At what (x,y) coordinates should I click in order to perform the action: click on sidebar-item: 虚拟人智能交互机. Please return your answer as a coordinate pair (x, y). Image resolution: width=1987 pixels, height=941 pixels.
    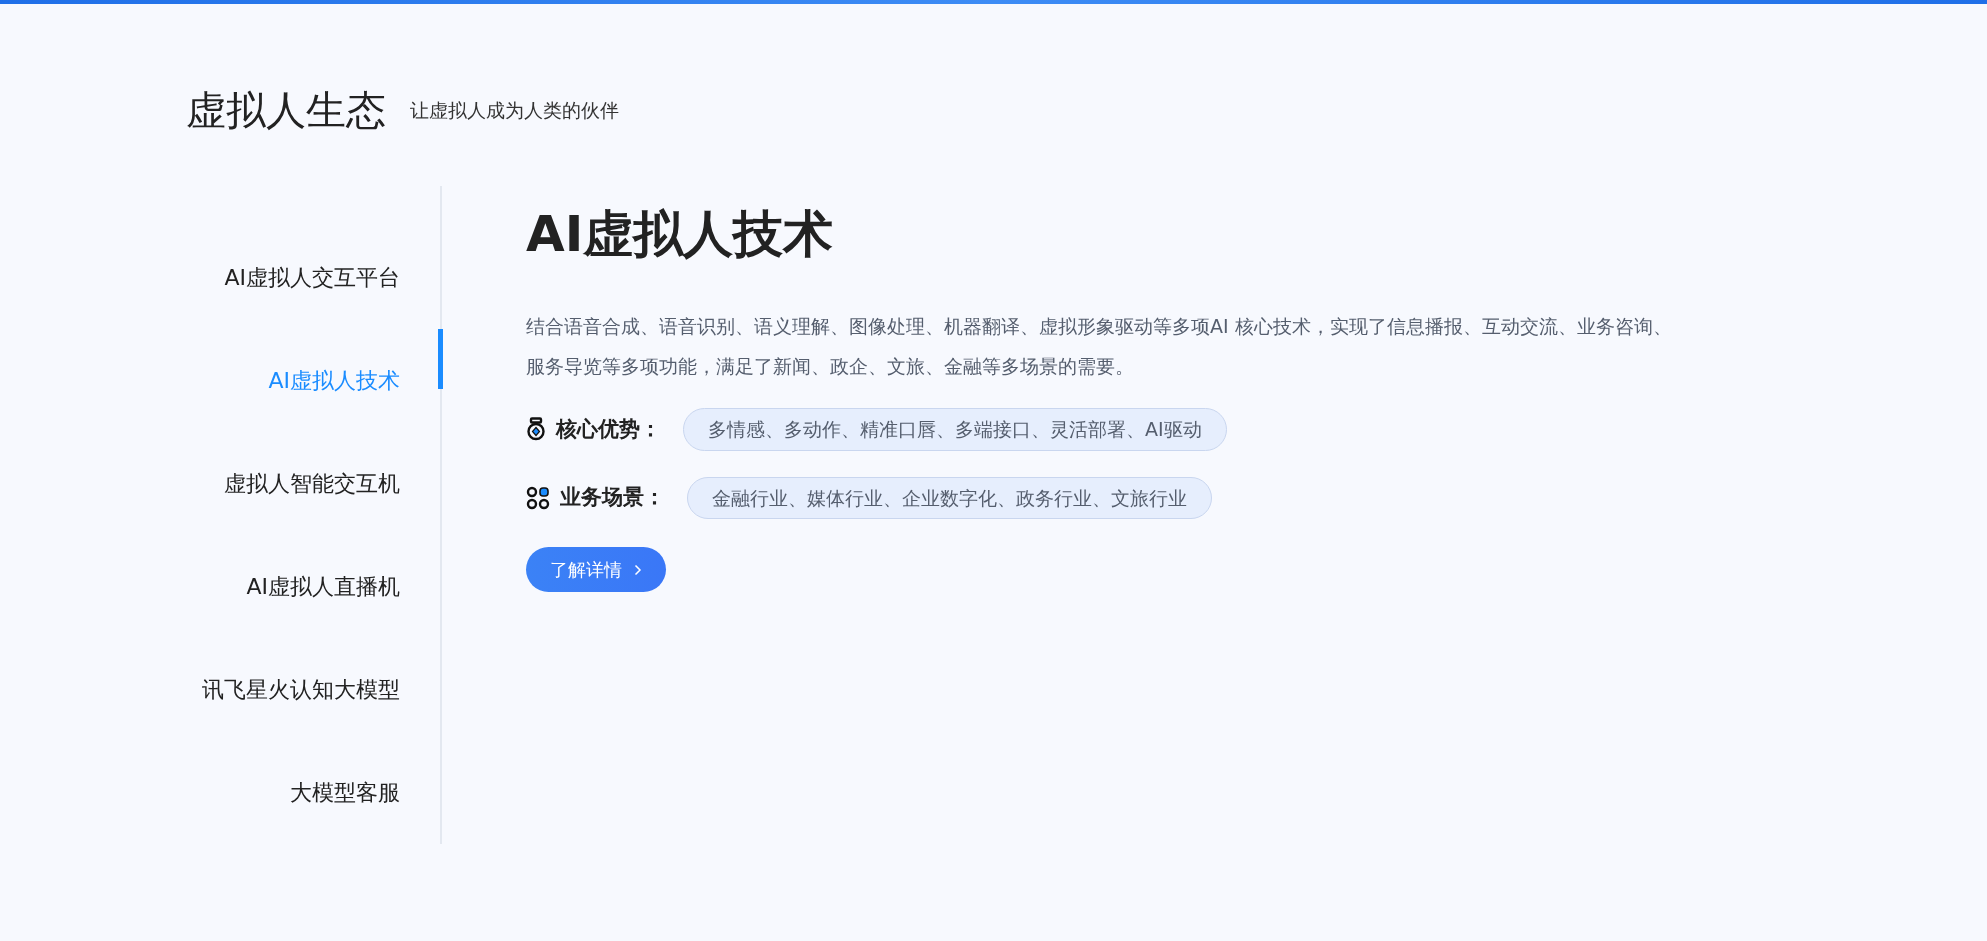
    Looking at the image, I should click on (313, 483).